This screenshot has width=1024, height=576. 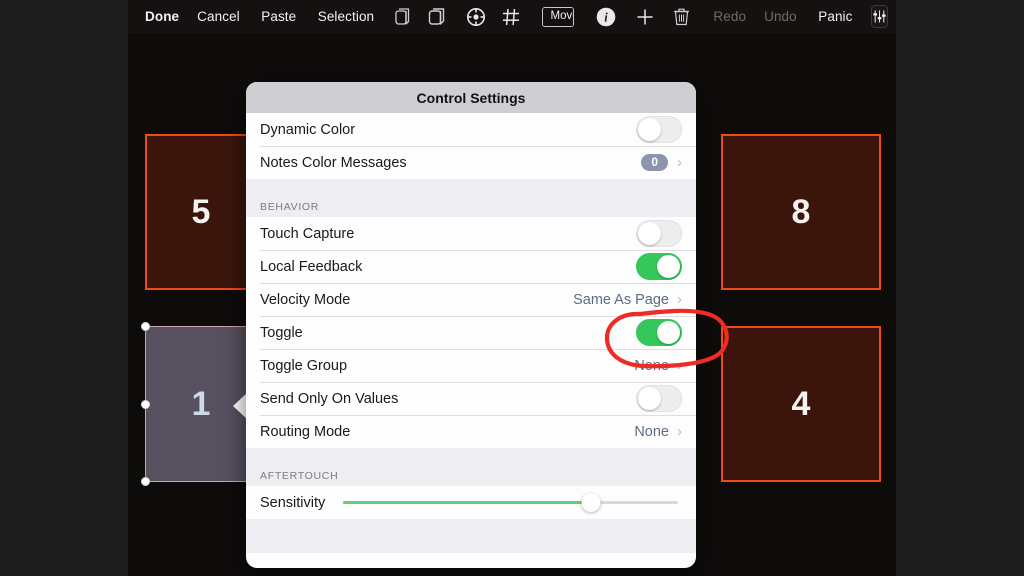 What do you see at coordinates (145, 326) in the screenshot?
I see `resize-handle-top-left` at bounding box center [145, 326].